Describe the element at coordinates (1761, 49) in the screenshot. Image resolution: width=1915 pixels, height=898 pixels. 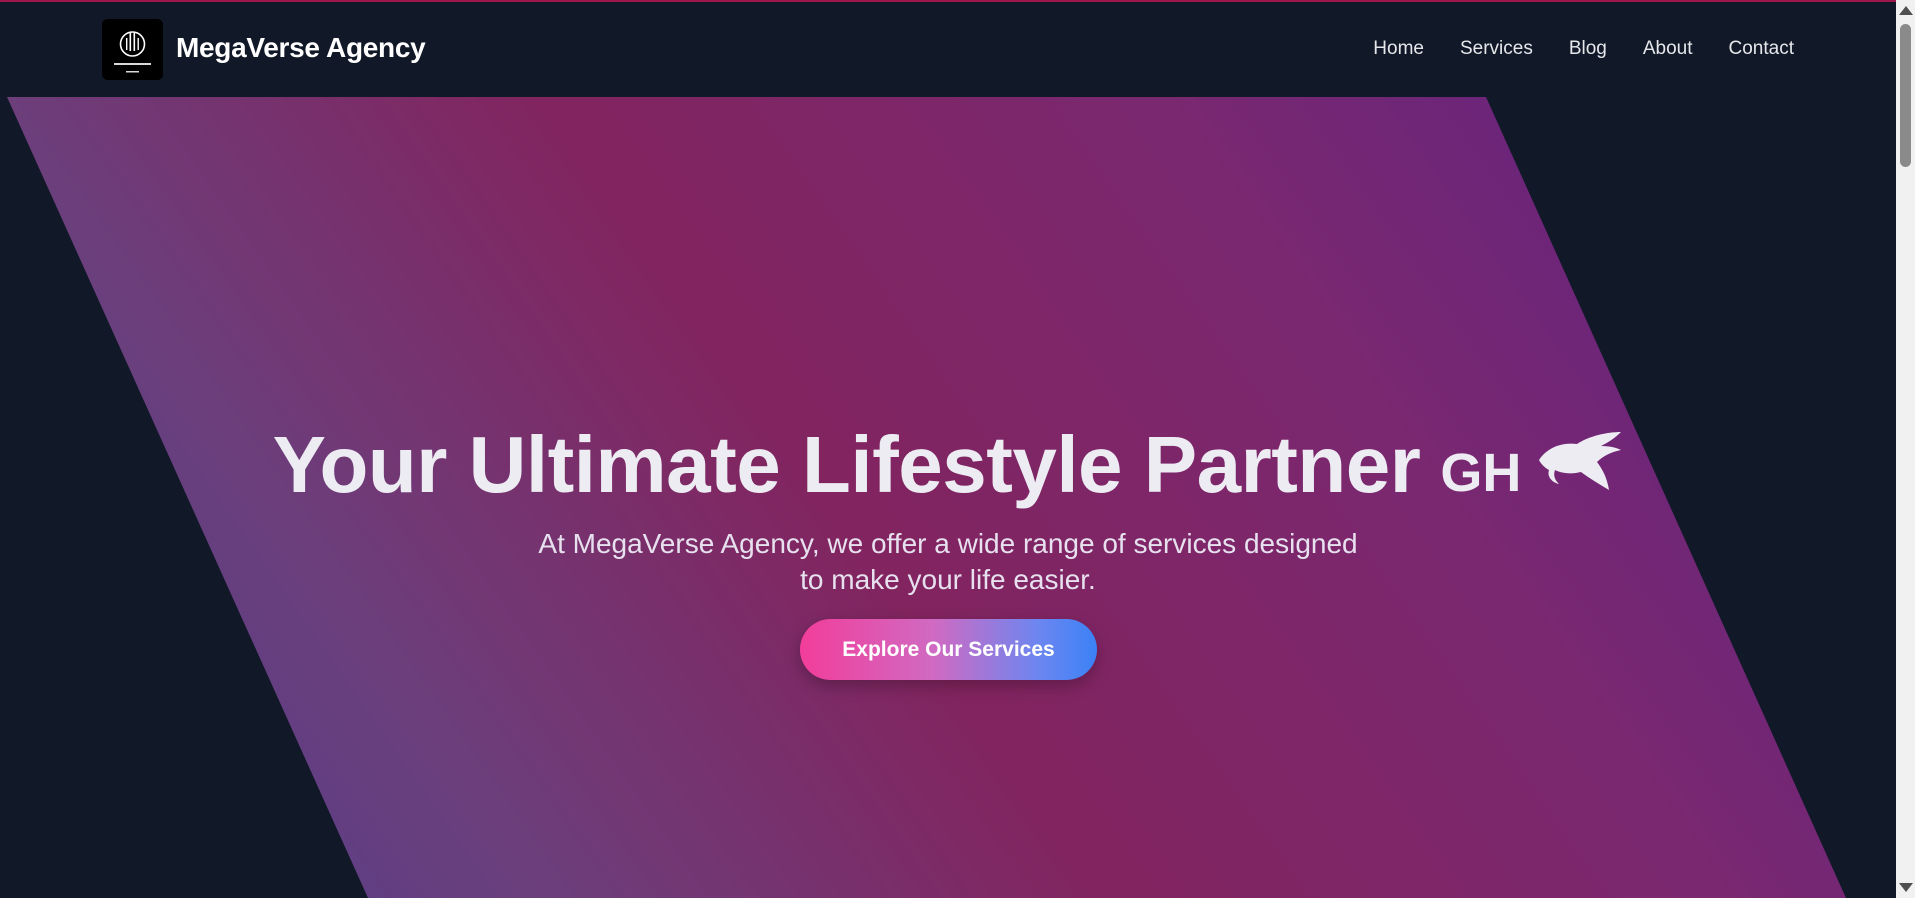
I see `nav-contact: Contact` at that location.